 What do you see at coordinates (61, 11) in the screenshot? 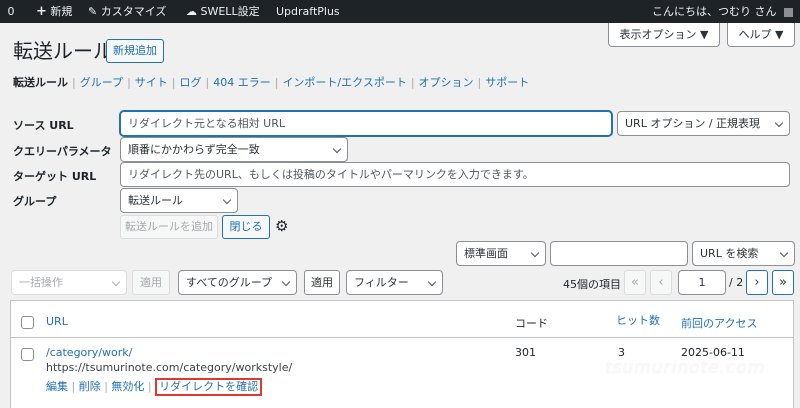
I see `new-label: 新規` at bounding box center [61, 11].